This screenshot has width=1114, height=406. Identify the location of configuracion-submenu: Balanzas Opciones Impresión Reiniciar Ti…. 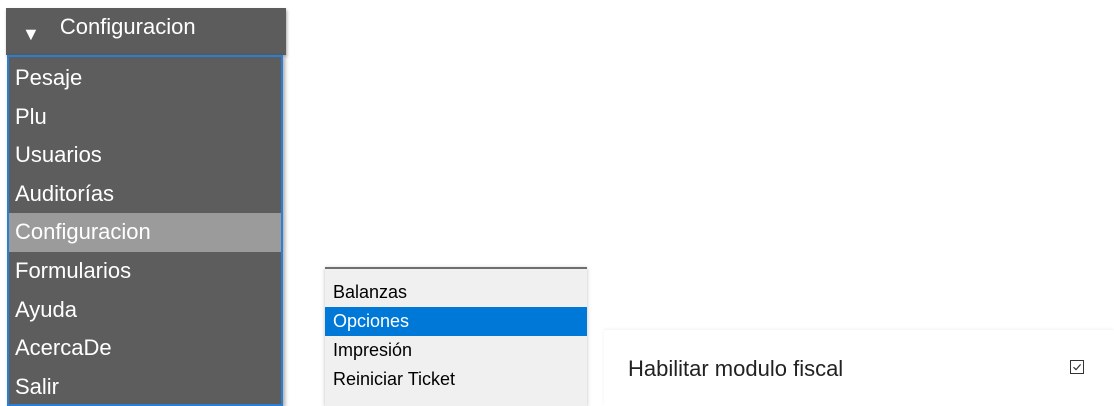
(456, 336).